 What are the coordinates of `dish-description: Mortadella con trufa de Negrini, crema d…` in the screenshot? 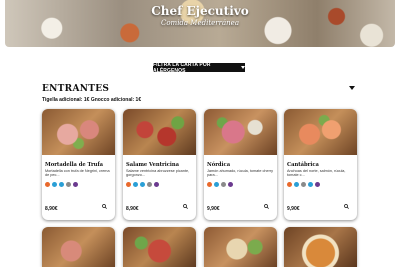 It's located at (77, 173).